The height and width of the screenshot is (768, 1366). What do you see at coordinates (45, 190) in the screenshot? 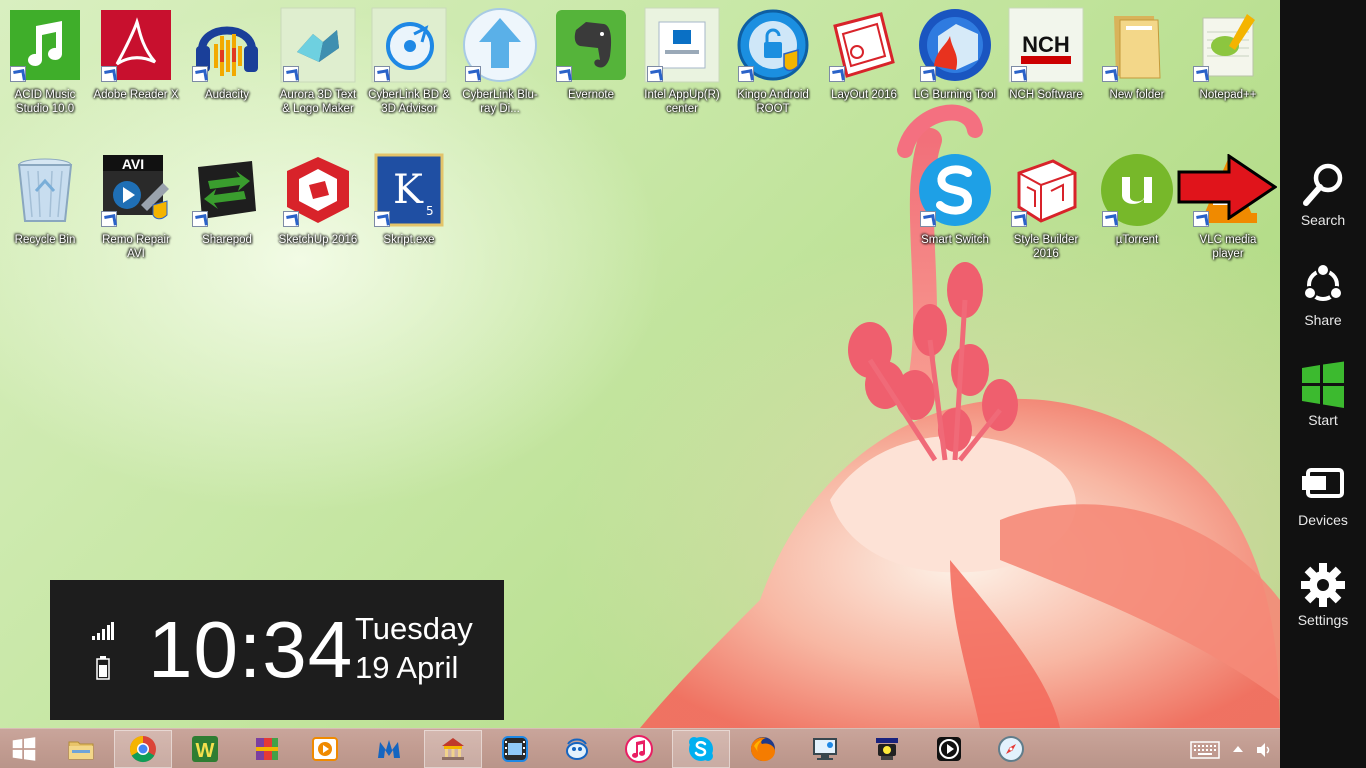
I see `recycle-bin-icon` at bounding box center [45, 190].